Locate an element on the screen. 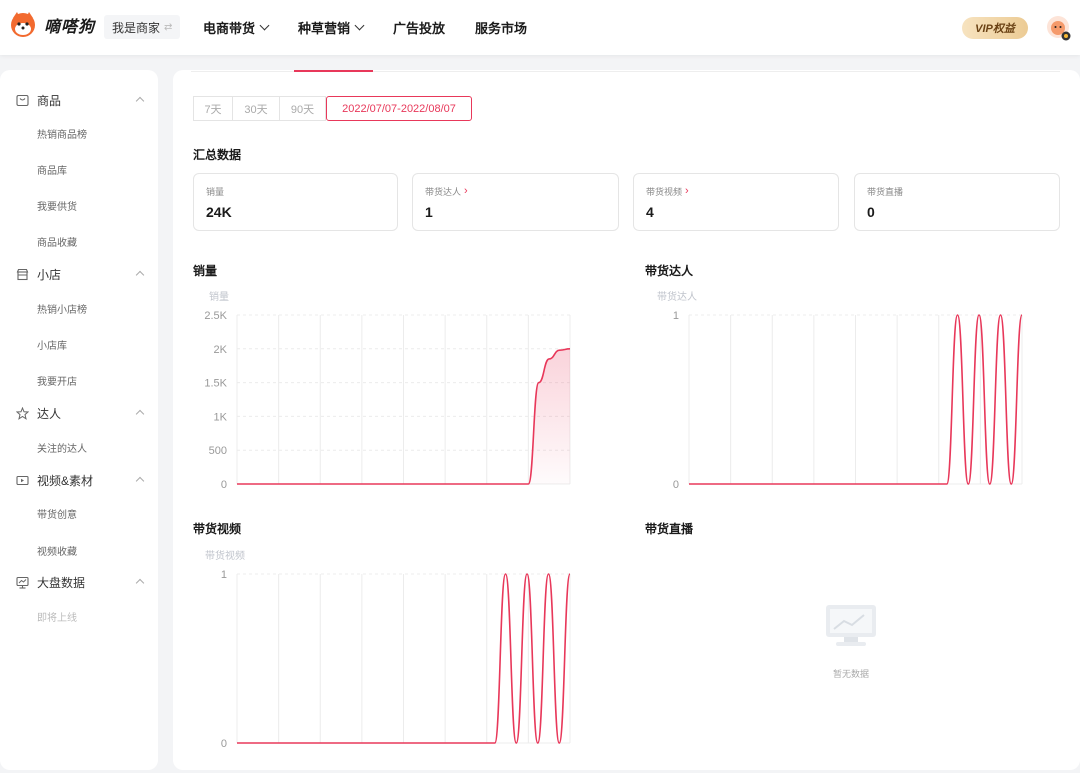 The height and width of the screenshot is (773, 1080). summary-title: 汇总数据 is located at coordinates (217, 155).